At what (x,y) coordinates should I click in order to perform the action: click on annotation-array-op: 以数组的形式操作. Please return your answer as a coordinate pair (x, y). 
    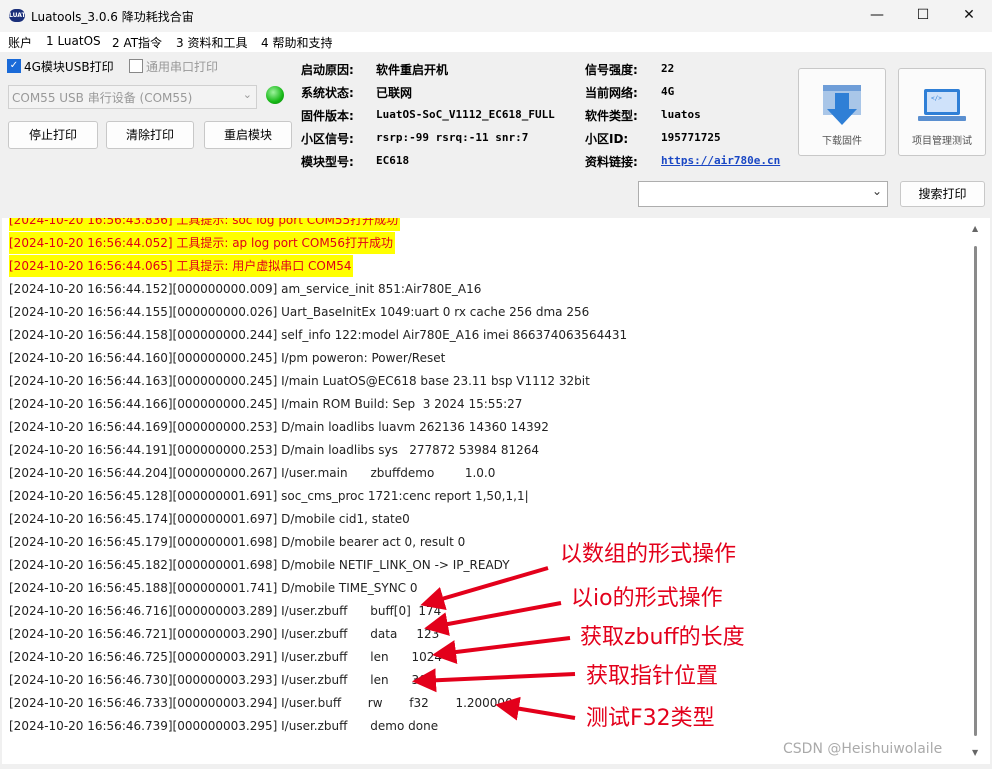
    Looking at the image, I should click on (648, 554).